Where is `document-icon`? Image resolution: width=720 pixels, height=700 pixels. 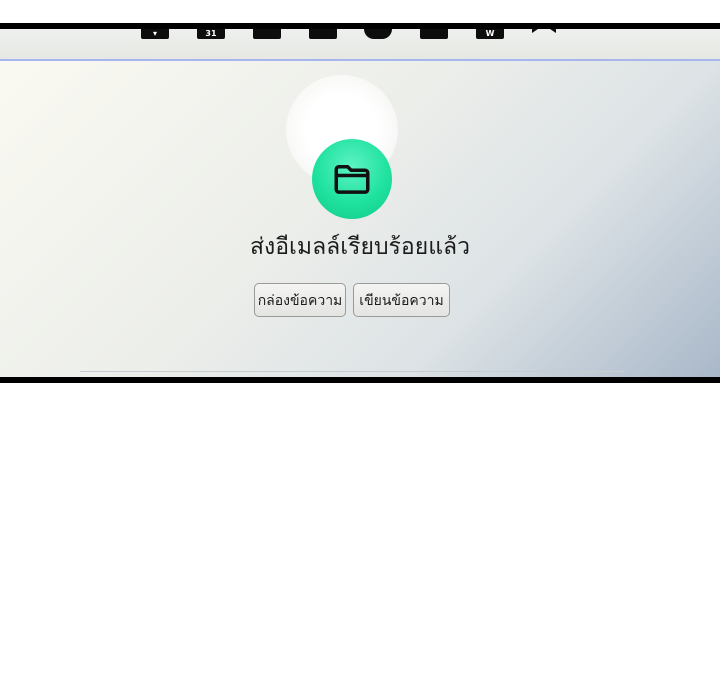
document-icon is located at coordinates (323, 34).